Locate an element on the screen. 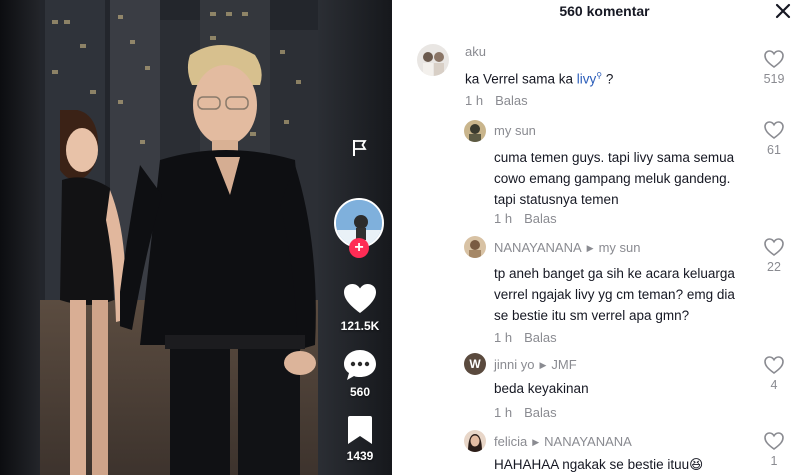 The height and width of the screenshot is (475, 800). reply-to-username: my sun is located at coordinates (620, 247).